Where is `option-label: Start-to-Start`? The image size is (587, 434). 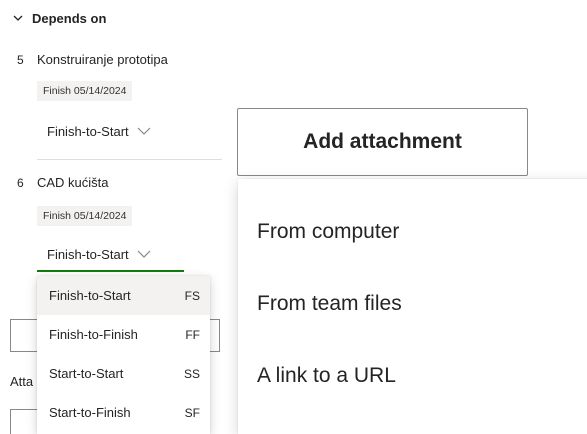
option-label: Start-to-Start is located at coordinates (86, 373).